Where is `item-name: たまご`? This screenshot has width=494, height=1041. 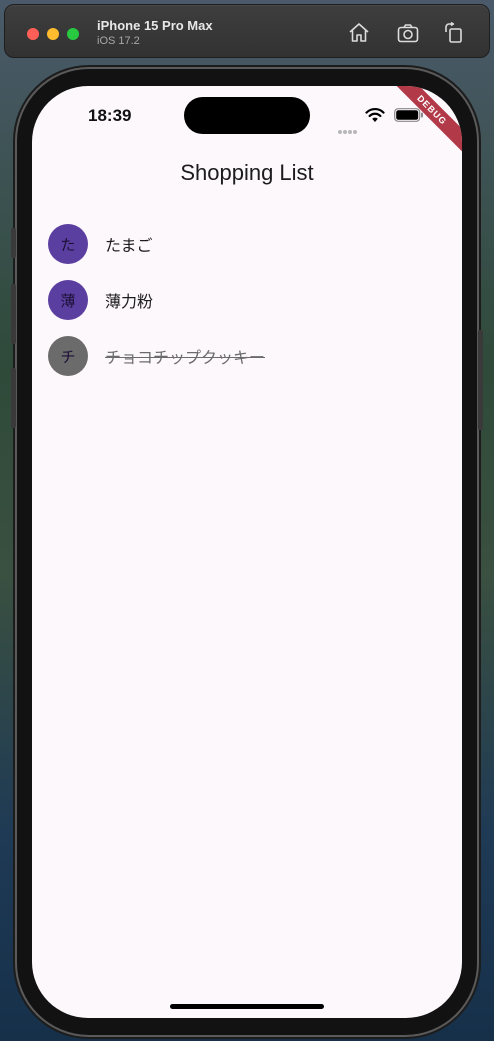 item-name: たまご is located at coordinates (129, 245).